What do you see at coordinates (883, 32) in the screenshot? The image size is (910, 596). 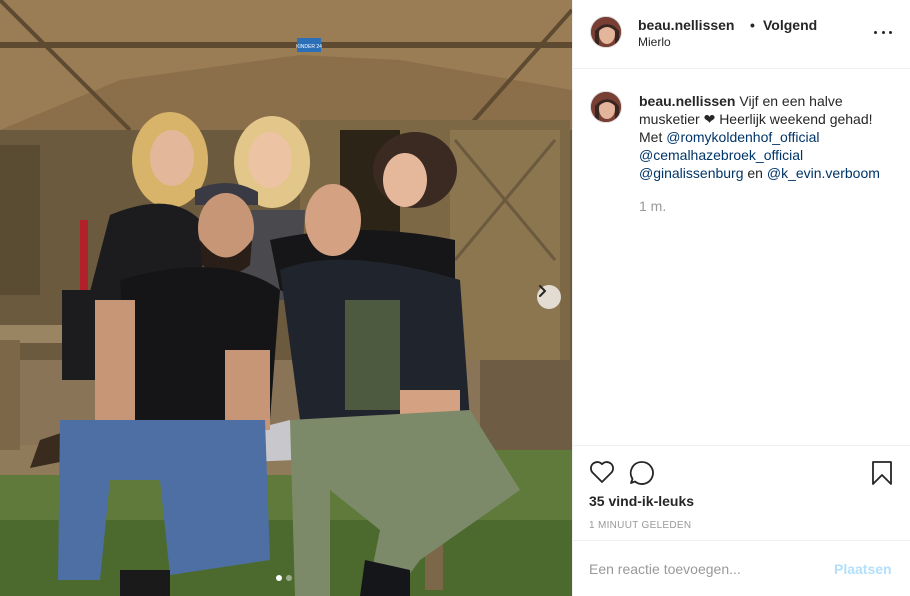 I see `more-options-icon` at bounding box center [883, 32].